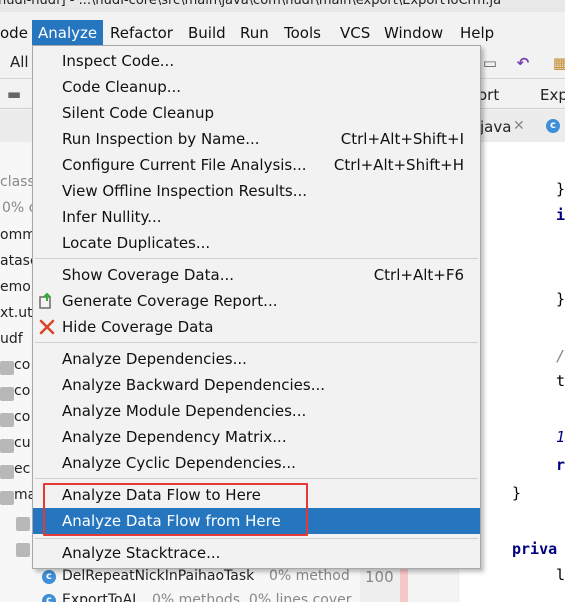  I want to click on shortcut-label: Ctrl+Alt+Shift+H, so click(398, 165).